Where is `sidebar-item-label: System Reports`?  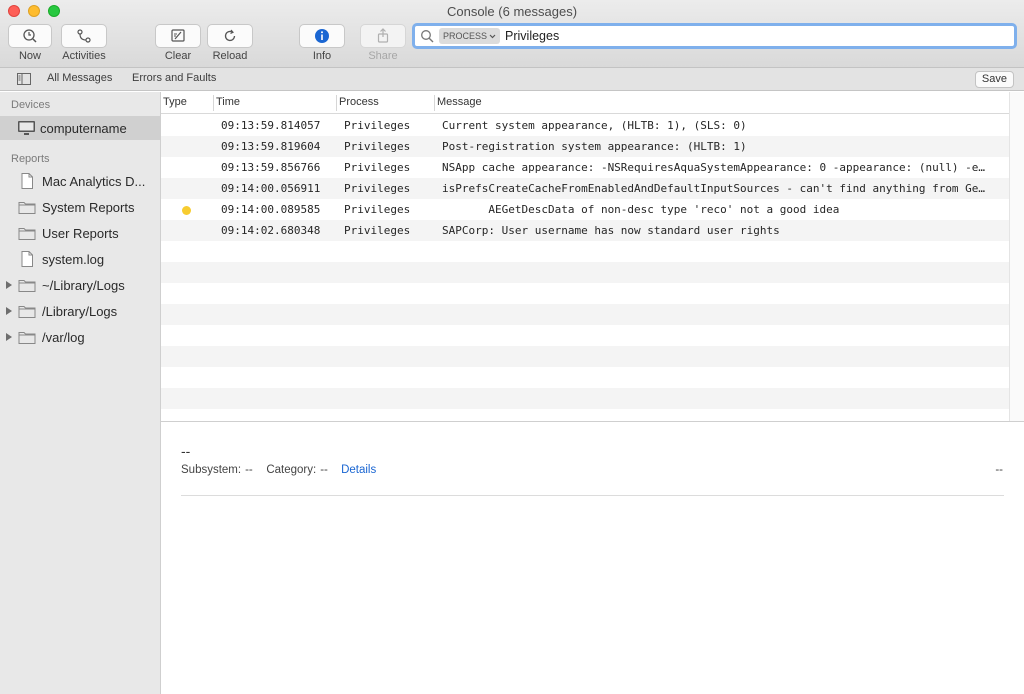
sidebar-item-label: System Reports is located at coordinates (88, 207).